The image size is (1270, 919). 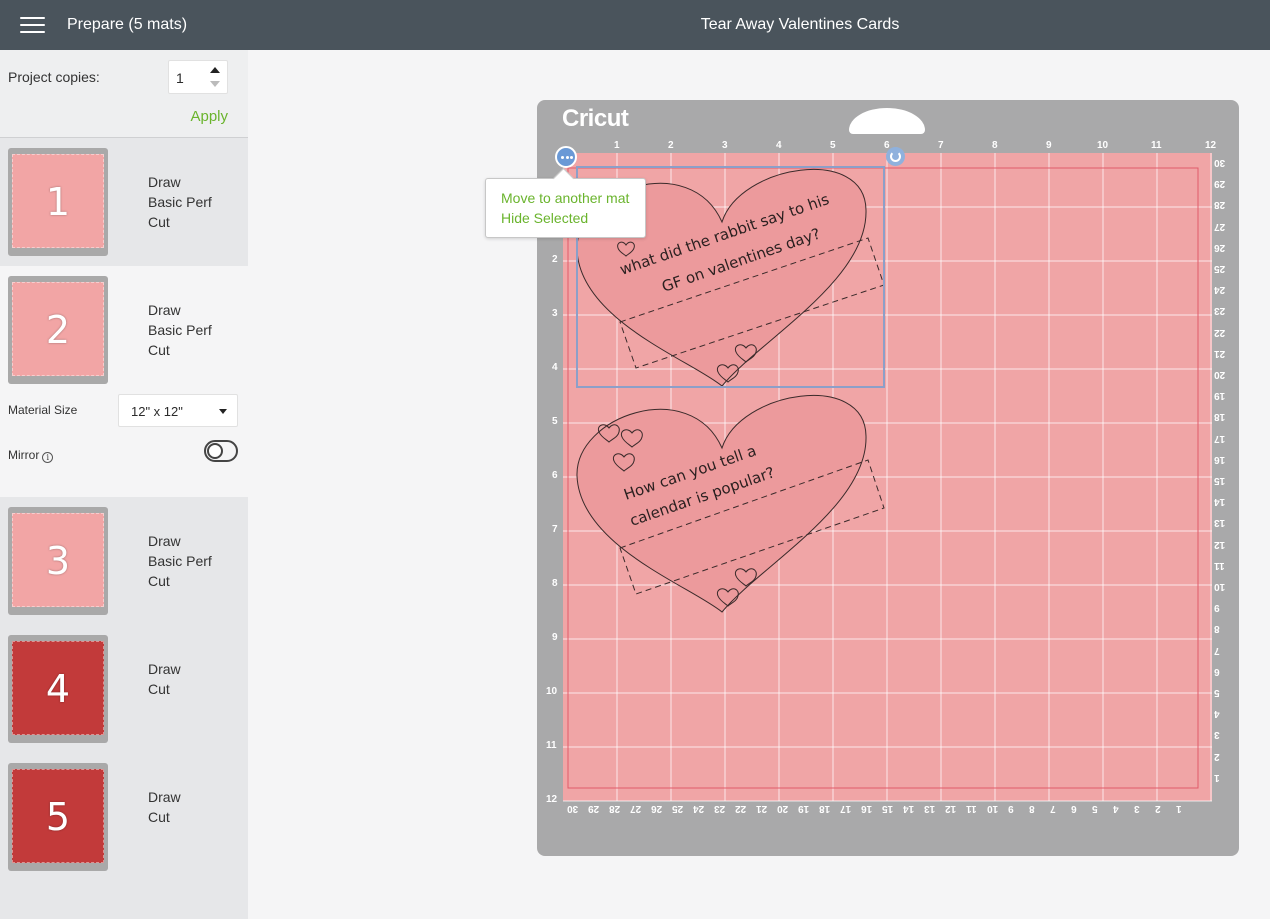 I want to click on context-menu: Move to another mat Hide Selected, so click(x=565, y=208).